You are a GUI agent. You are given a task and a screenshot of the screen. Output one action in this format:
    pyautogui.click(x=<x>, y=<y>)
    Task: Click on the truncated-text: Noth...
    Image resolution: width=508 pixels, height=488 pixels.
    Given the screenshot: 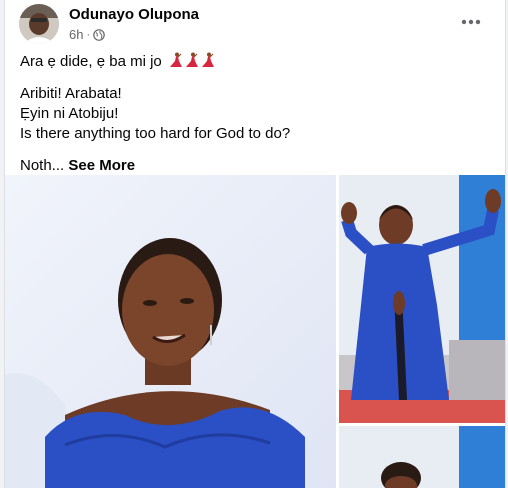 What is the action you would take?
    pyautogui.click(x=42, y=165)
    